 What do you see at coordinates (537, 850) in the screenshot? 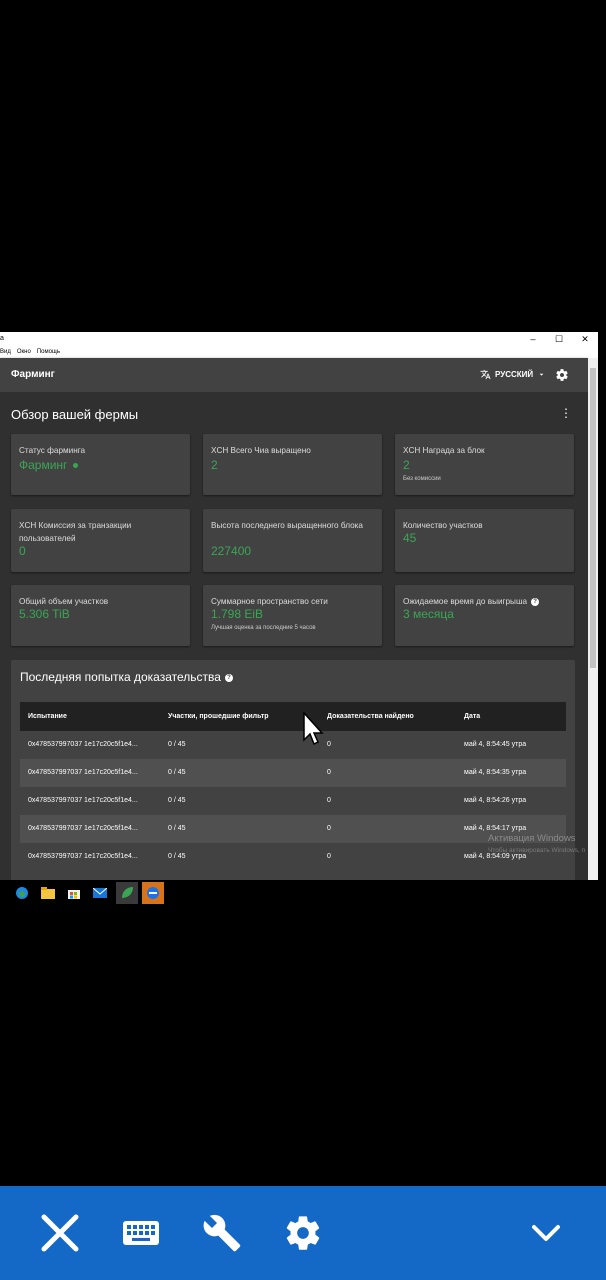
I see `windows-activation-hint: Чтобы активировать Windows, п` at bounding box center [537, 850].